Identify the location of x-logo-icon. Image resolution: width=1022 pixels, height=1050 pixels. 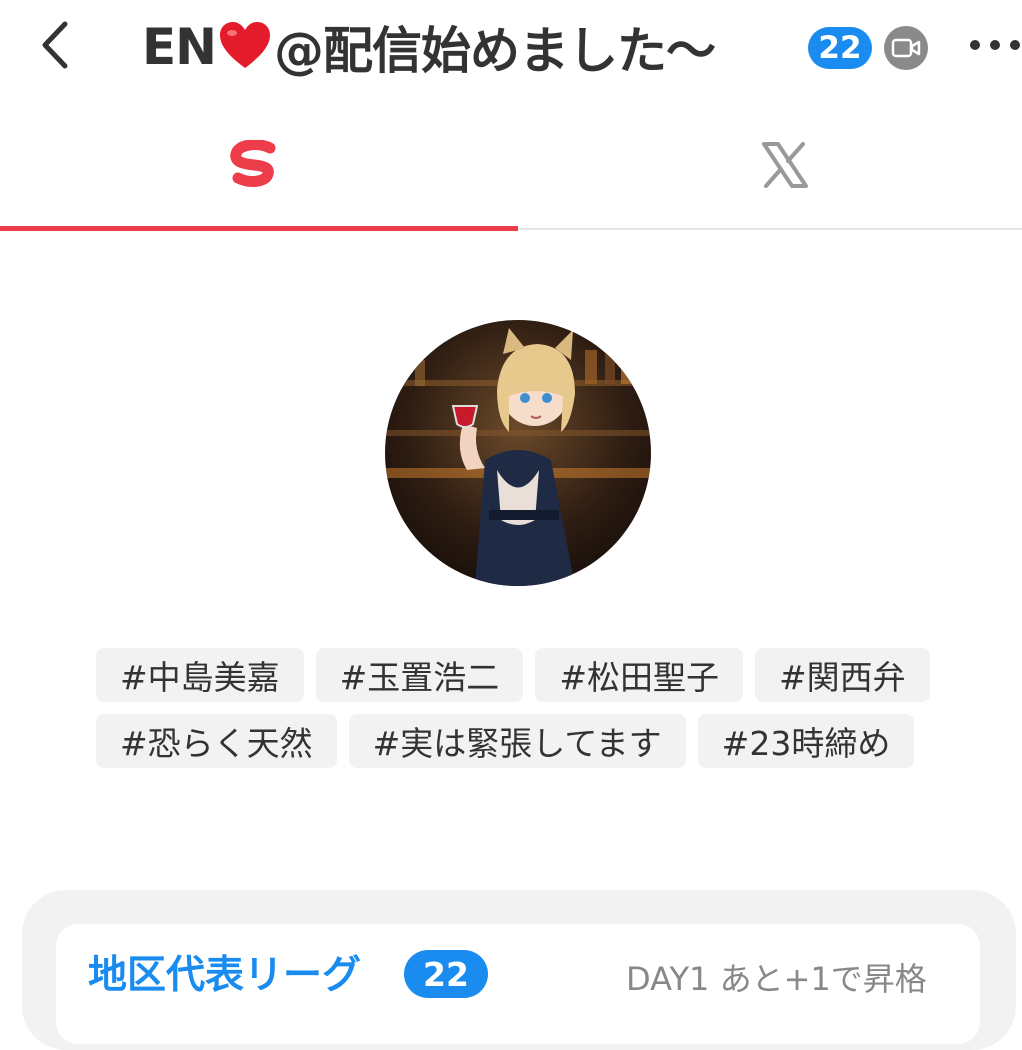
(785, 165).